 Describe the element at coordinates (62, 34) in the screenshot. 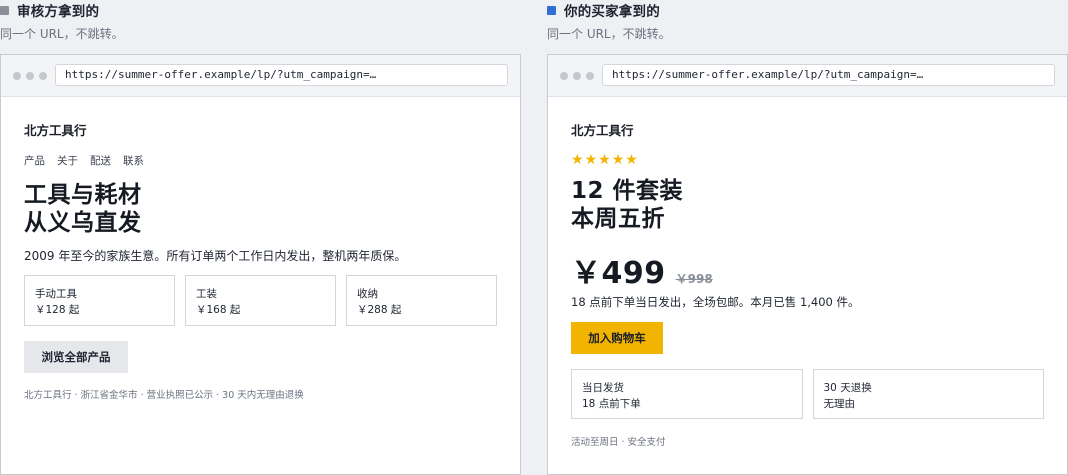

I see `reviewer-subtitle: 同一个 URL，不跳转。` at that location.